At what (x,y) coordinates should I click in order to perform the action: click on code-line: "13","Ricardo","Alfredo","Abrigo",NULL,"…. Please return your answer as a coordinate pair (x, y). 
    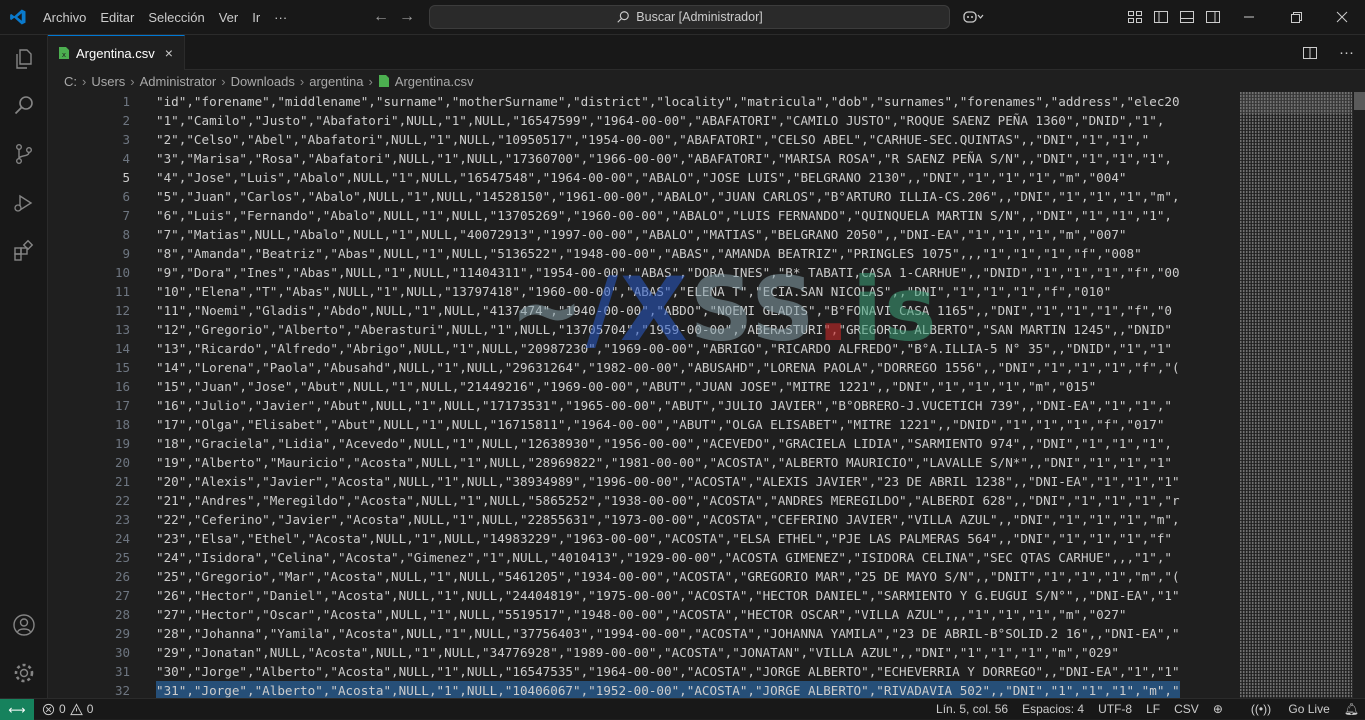
    Looking at the image, I should click on (693, 348).